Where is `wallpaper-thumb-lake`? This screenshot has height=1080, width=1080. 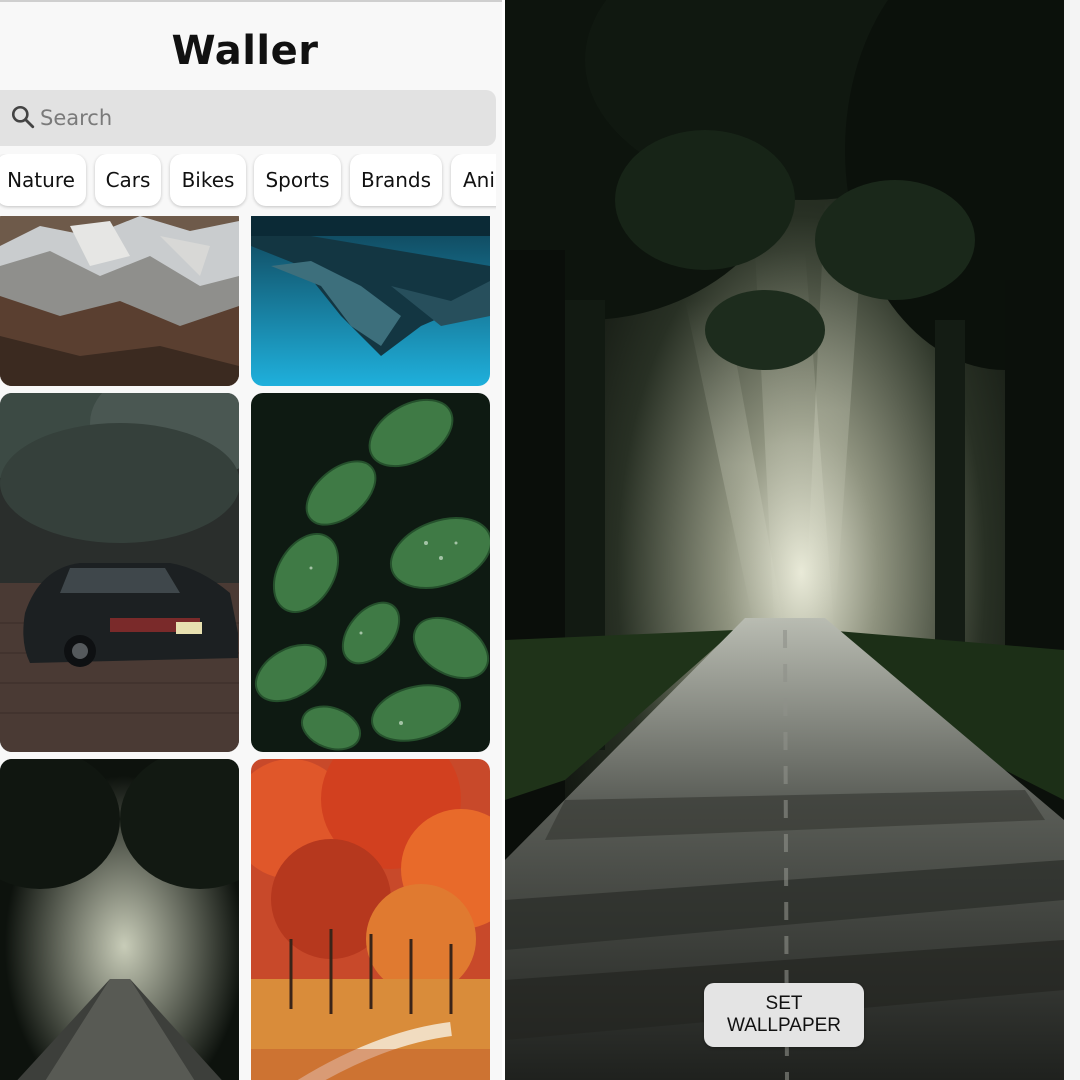 wallpaper-thumb-lake is located at coordinates (370, 301).